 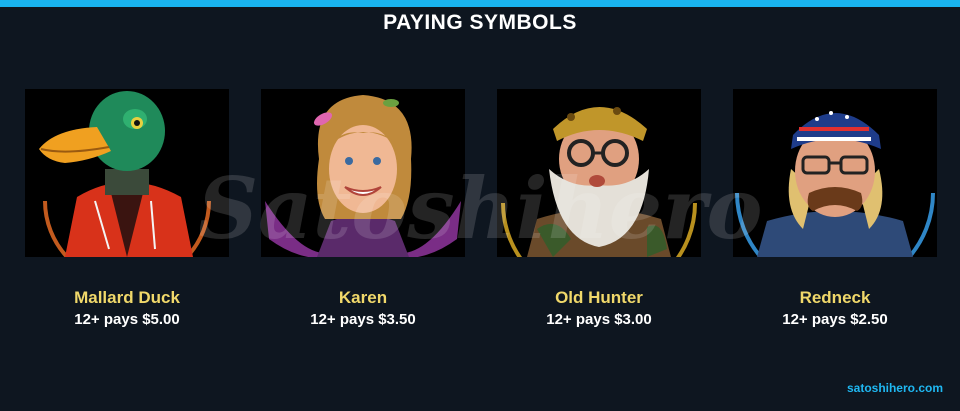 What do you see at coordinates (480, 3) in the screenshot?
I see `top-accent-bar` at bounding box center [480, 3].